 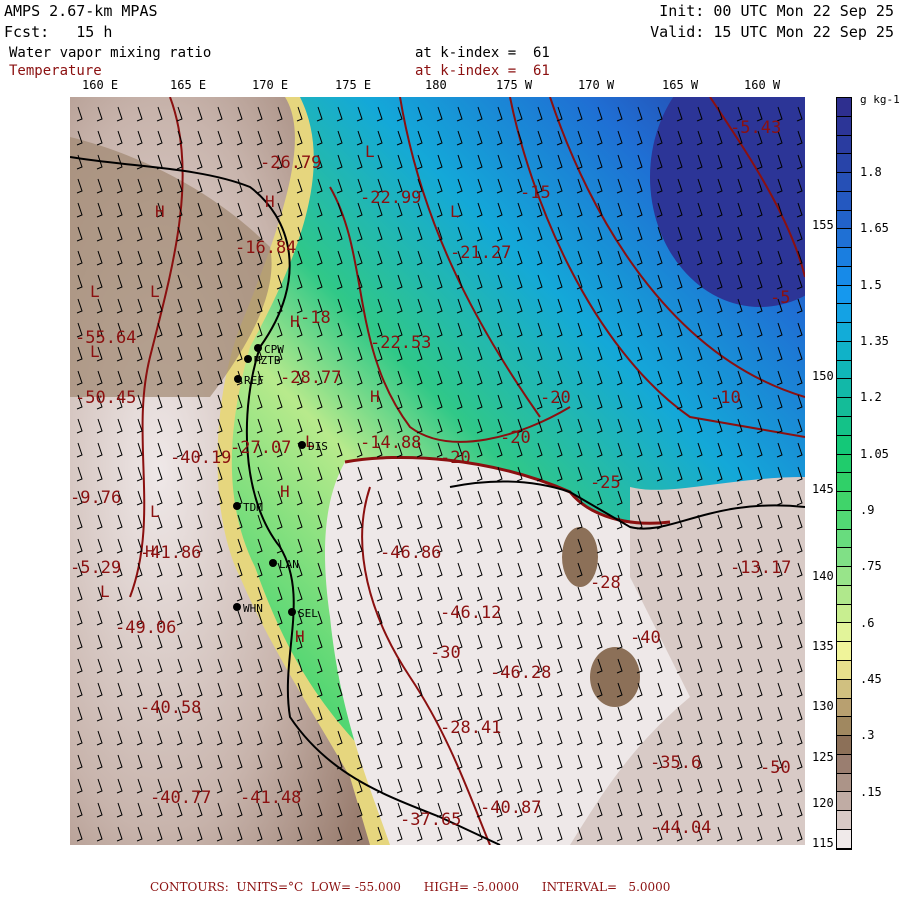 What do you see at coordinates (188, 85) in the screenshot?
I see `lon-label: 165 E` at bounding box center [188, 85].